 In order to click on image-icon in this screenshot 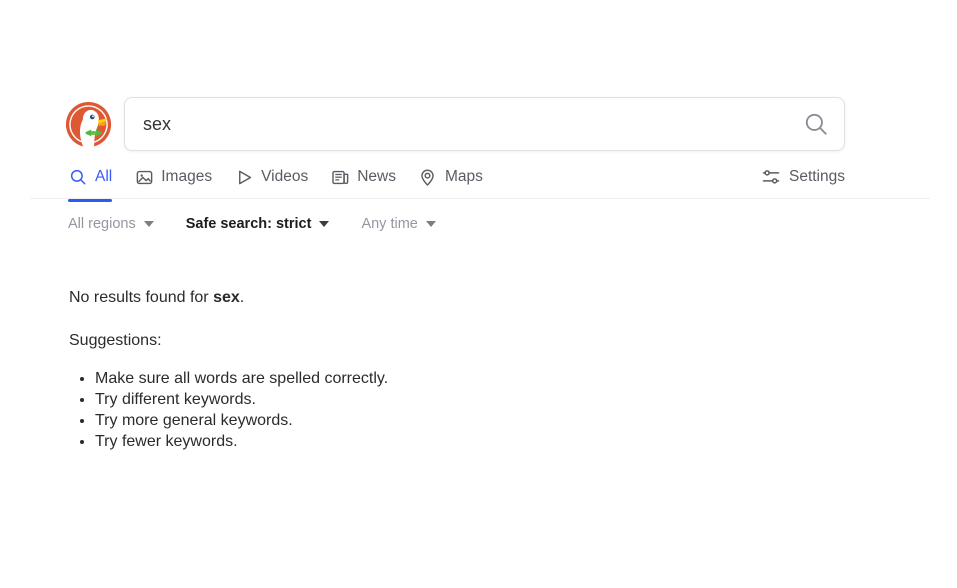, I will do `click(144, 177)`.